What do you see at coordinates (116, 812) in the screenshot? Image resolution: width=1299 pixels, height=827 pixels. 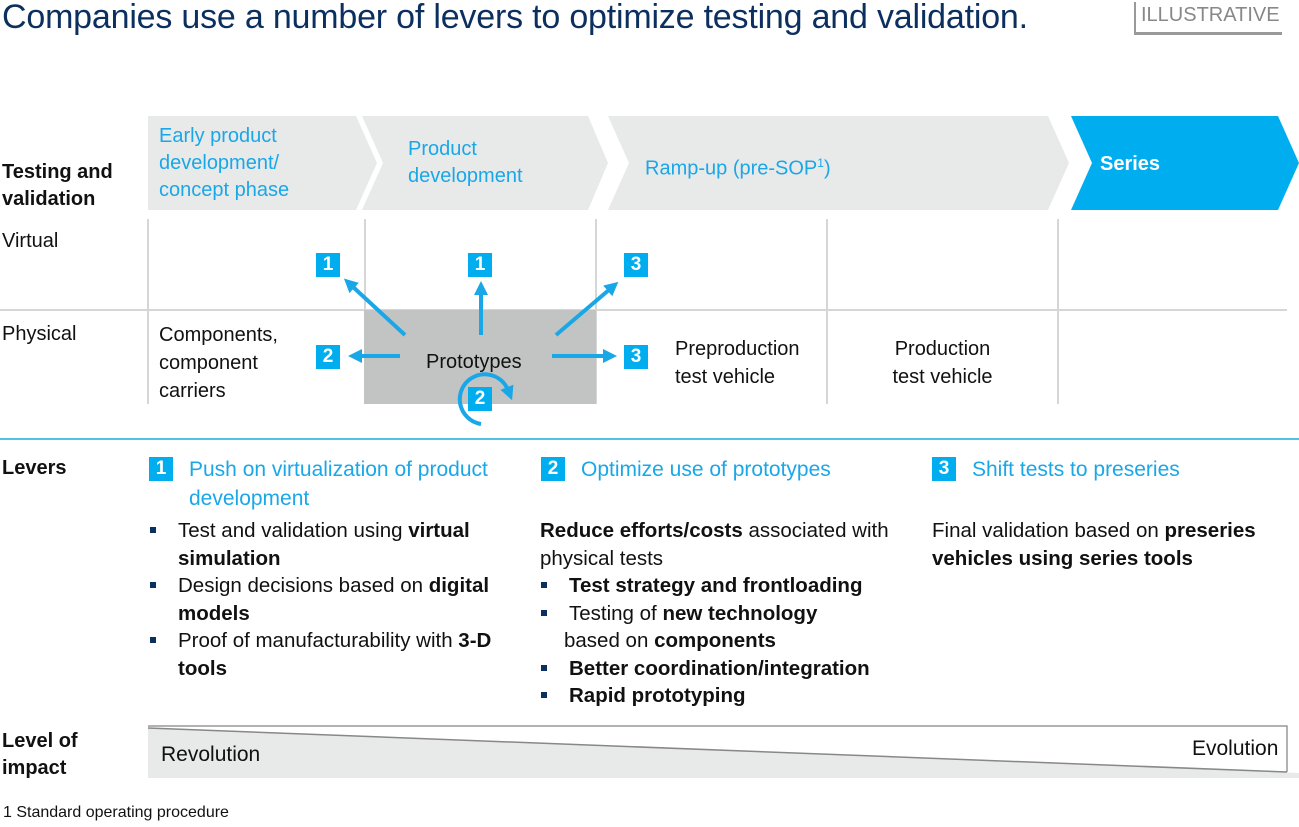 I see `footnote: 1 Standard operating procedure` at bounding box center [116, 812].